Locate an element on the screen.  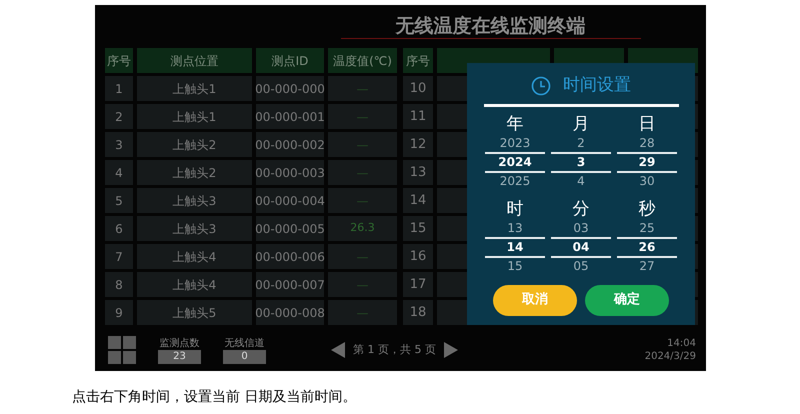
picker-label: 月 is located at coordinates (581, 123).